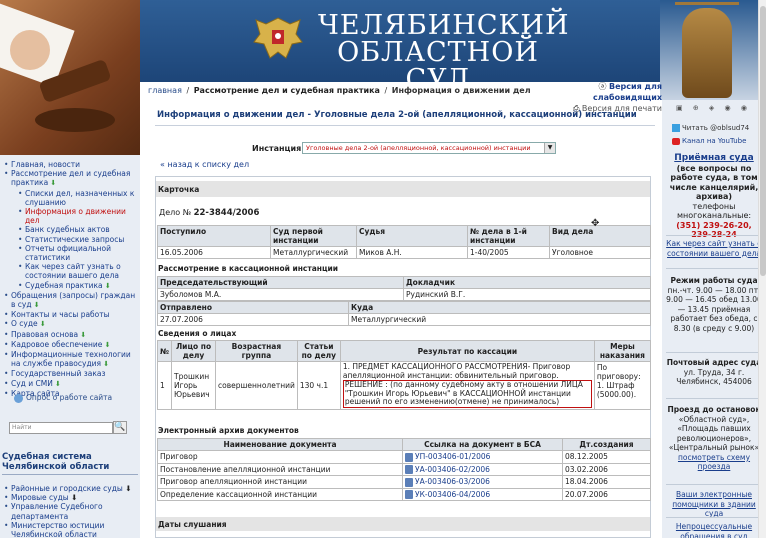  Describe the element at coordinates (714, 280) in the screenshot. I see `hours-title: Режим работы суда` at that location.